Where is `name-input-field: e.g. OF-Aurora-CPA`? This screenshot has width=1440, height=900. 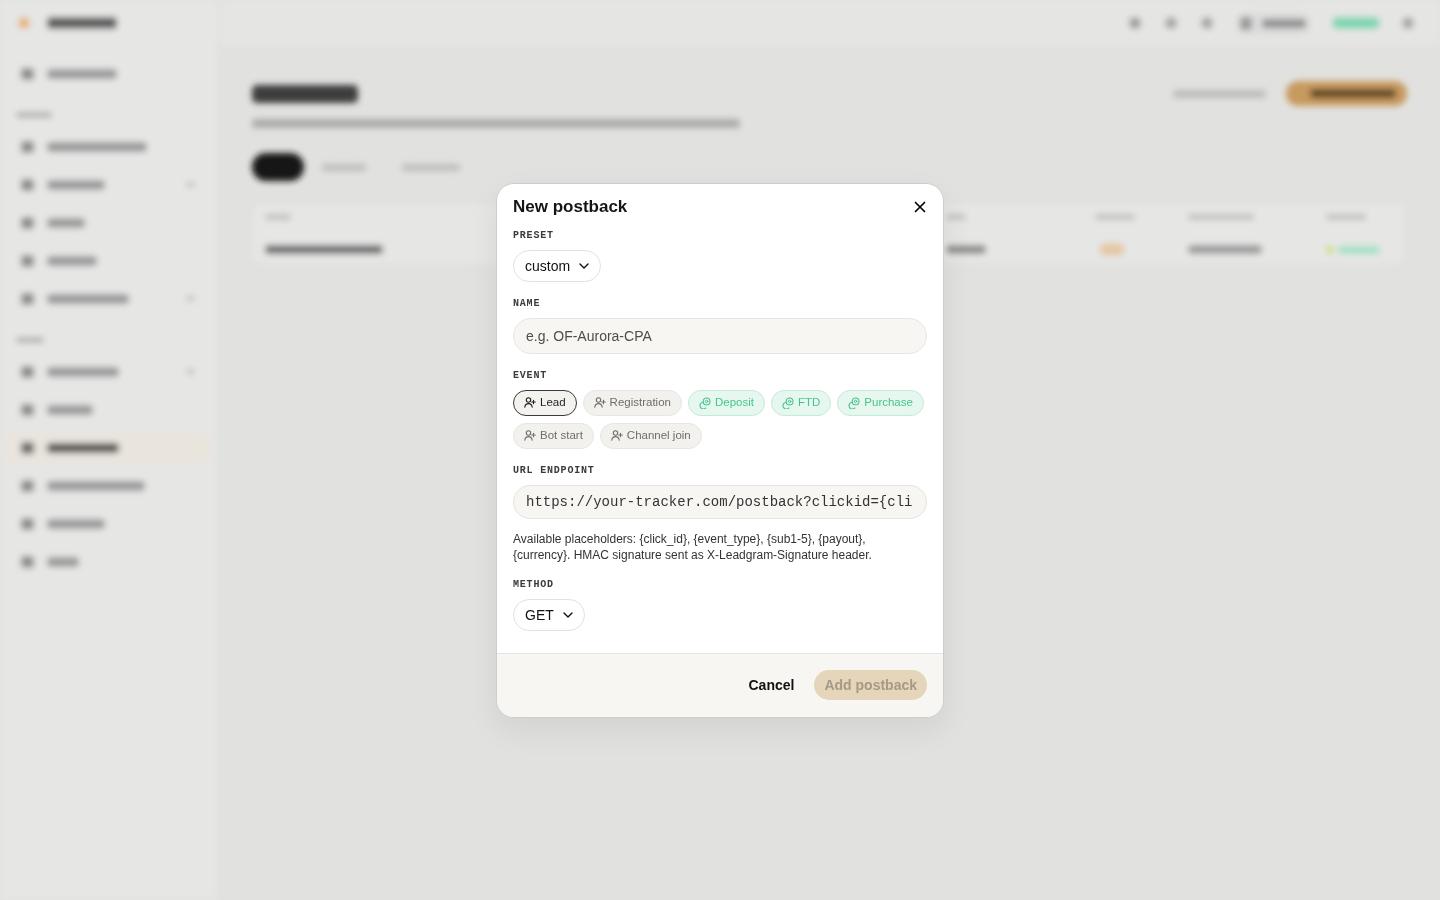
name-input-field: e.g. OF-Aurora-CPA is located at coordinates (720, 335).